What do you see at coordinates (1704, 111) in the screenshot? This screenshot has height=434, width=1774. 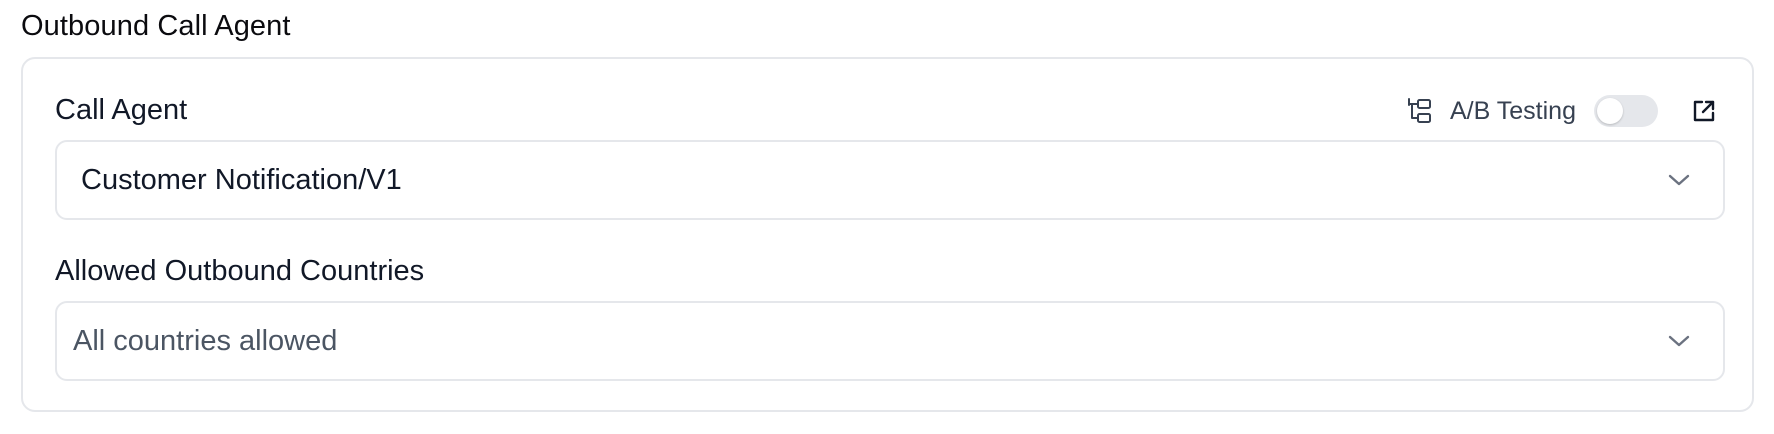 I see `external-link-icon` at bounding box center [1704, 111].